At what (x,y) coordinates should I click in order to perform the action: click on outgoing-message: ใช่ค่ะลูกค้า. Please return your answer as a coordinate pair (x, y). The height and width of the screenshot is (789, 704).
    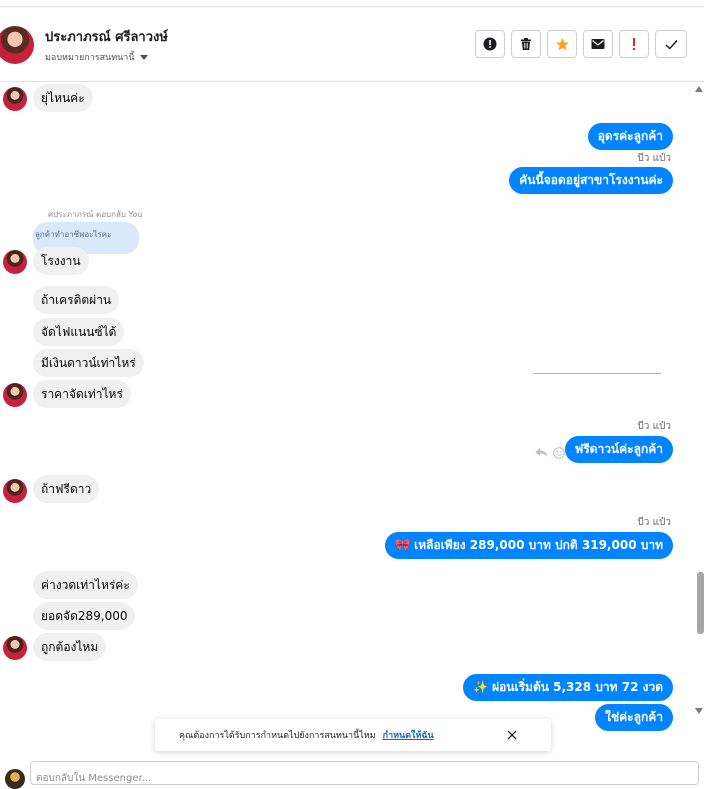
    Looking at the image, I should click on (634, 717).